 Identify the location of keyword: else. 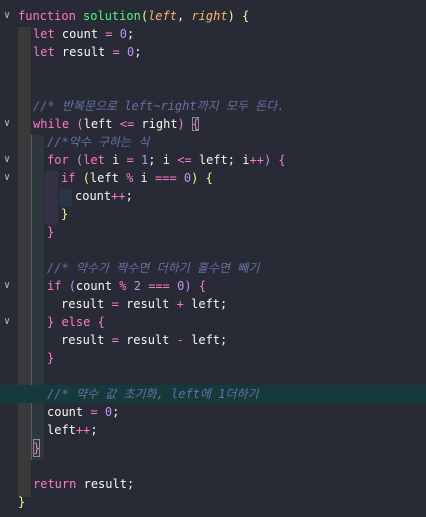
(76, 322).